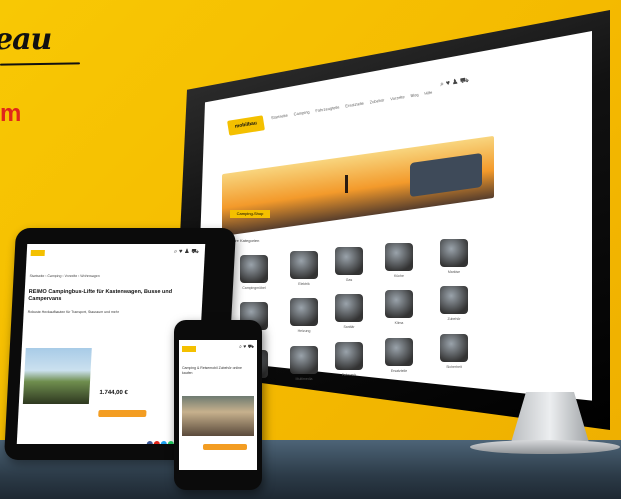  Describe the element at coordinates (399, 371) in the screenshot. I see `category-label: Ersatzteile` at that location.